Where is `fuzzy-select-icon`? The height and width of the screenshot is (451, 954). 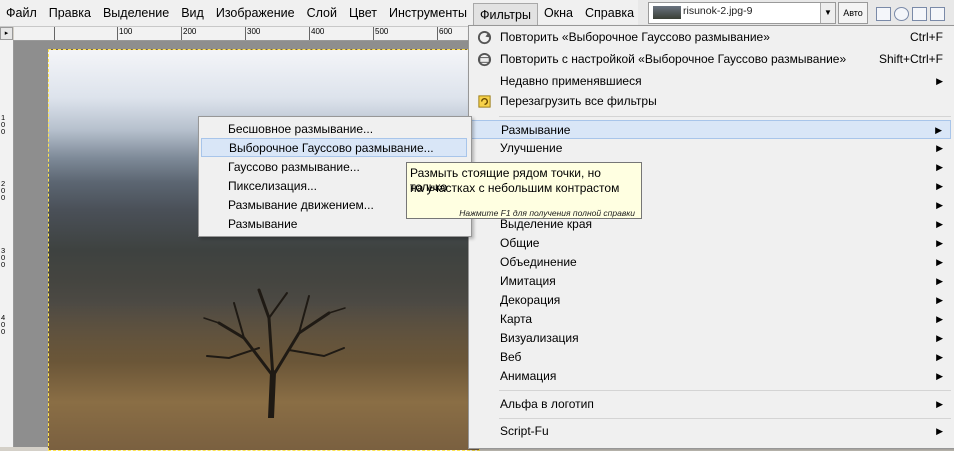
fuzzy-select-icon is located at coordinates (937, 14).